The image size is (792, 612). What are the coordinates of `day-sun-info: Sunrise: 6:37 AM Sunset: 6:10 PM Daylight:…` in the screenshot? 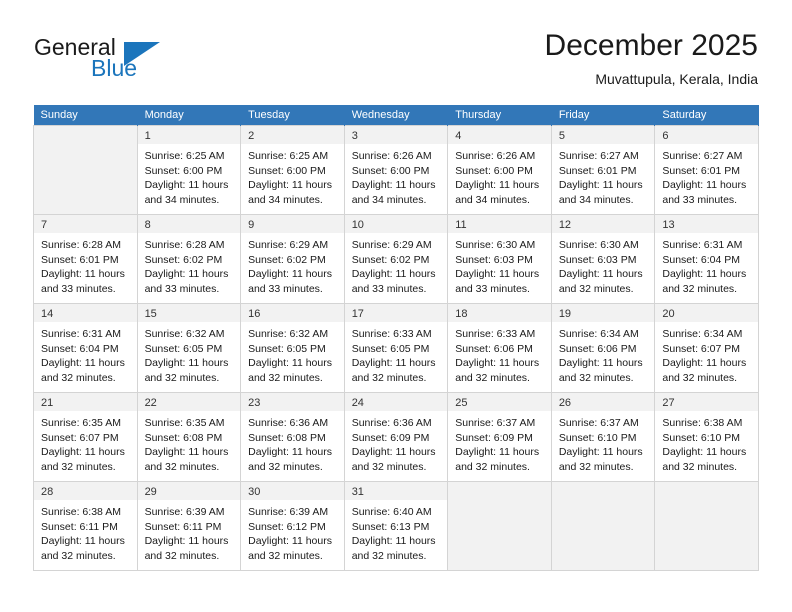 It's located at (603, 442).